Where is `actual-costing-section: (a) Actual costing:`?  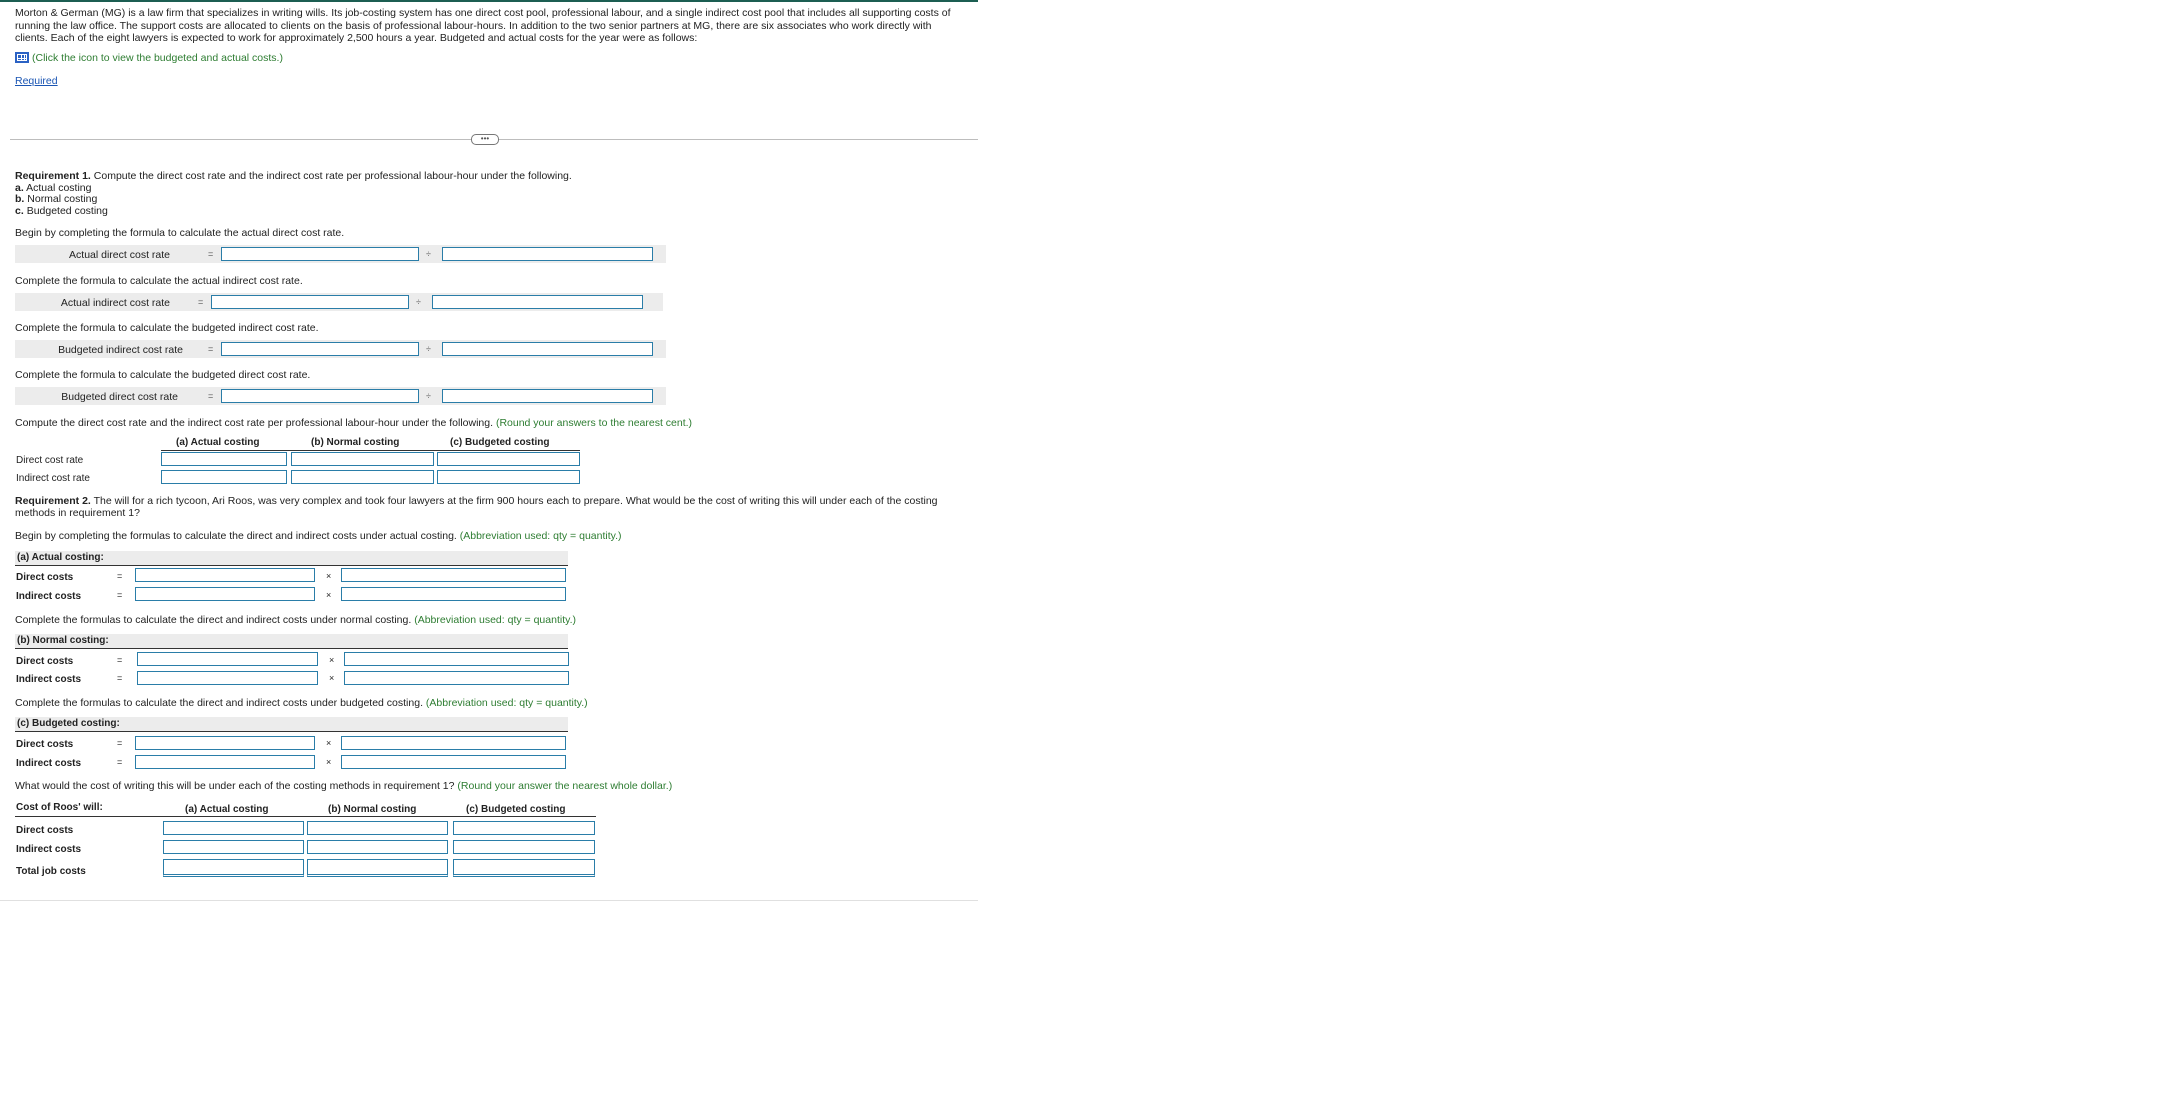 actual-costing-section: (a) Actual costing: is located at coordinates (291, 558).